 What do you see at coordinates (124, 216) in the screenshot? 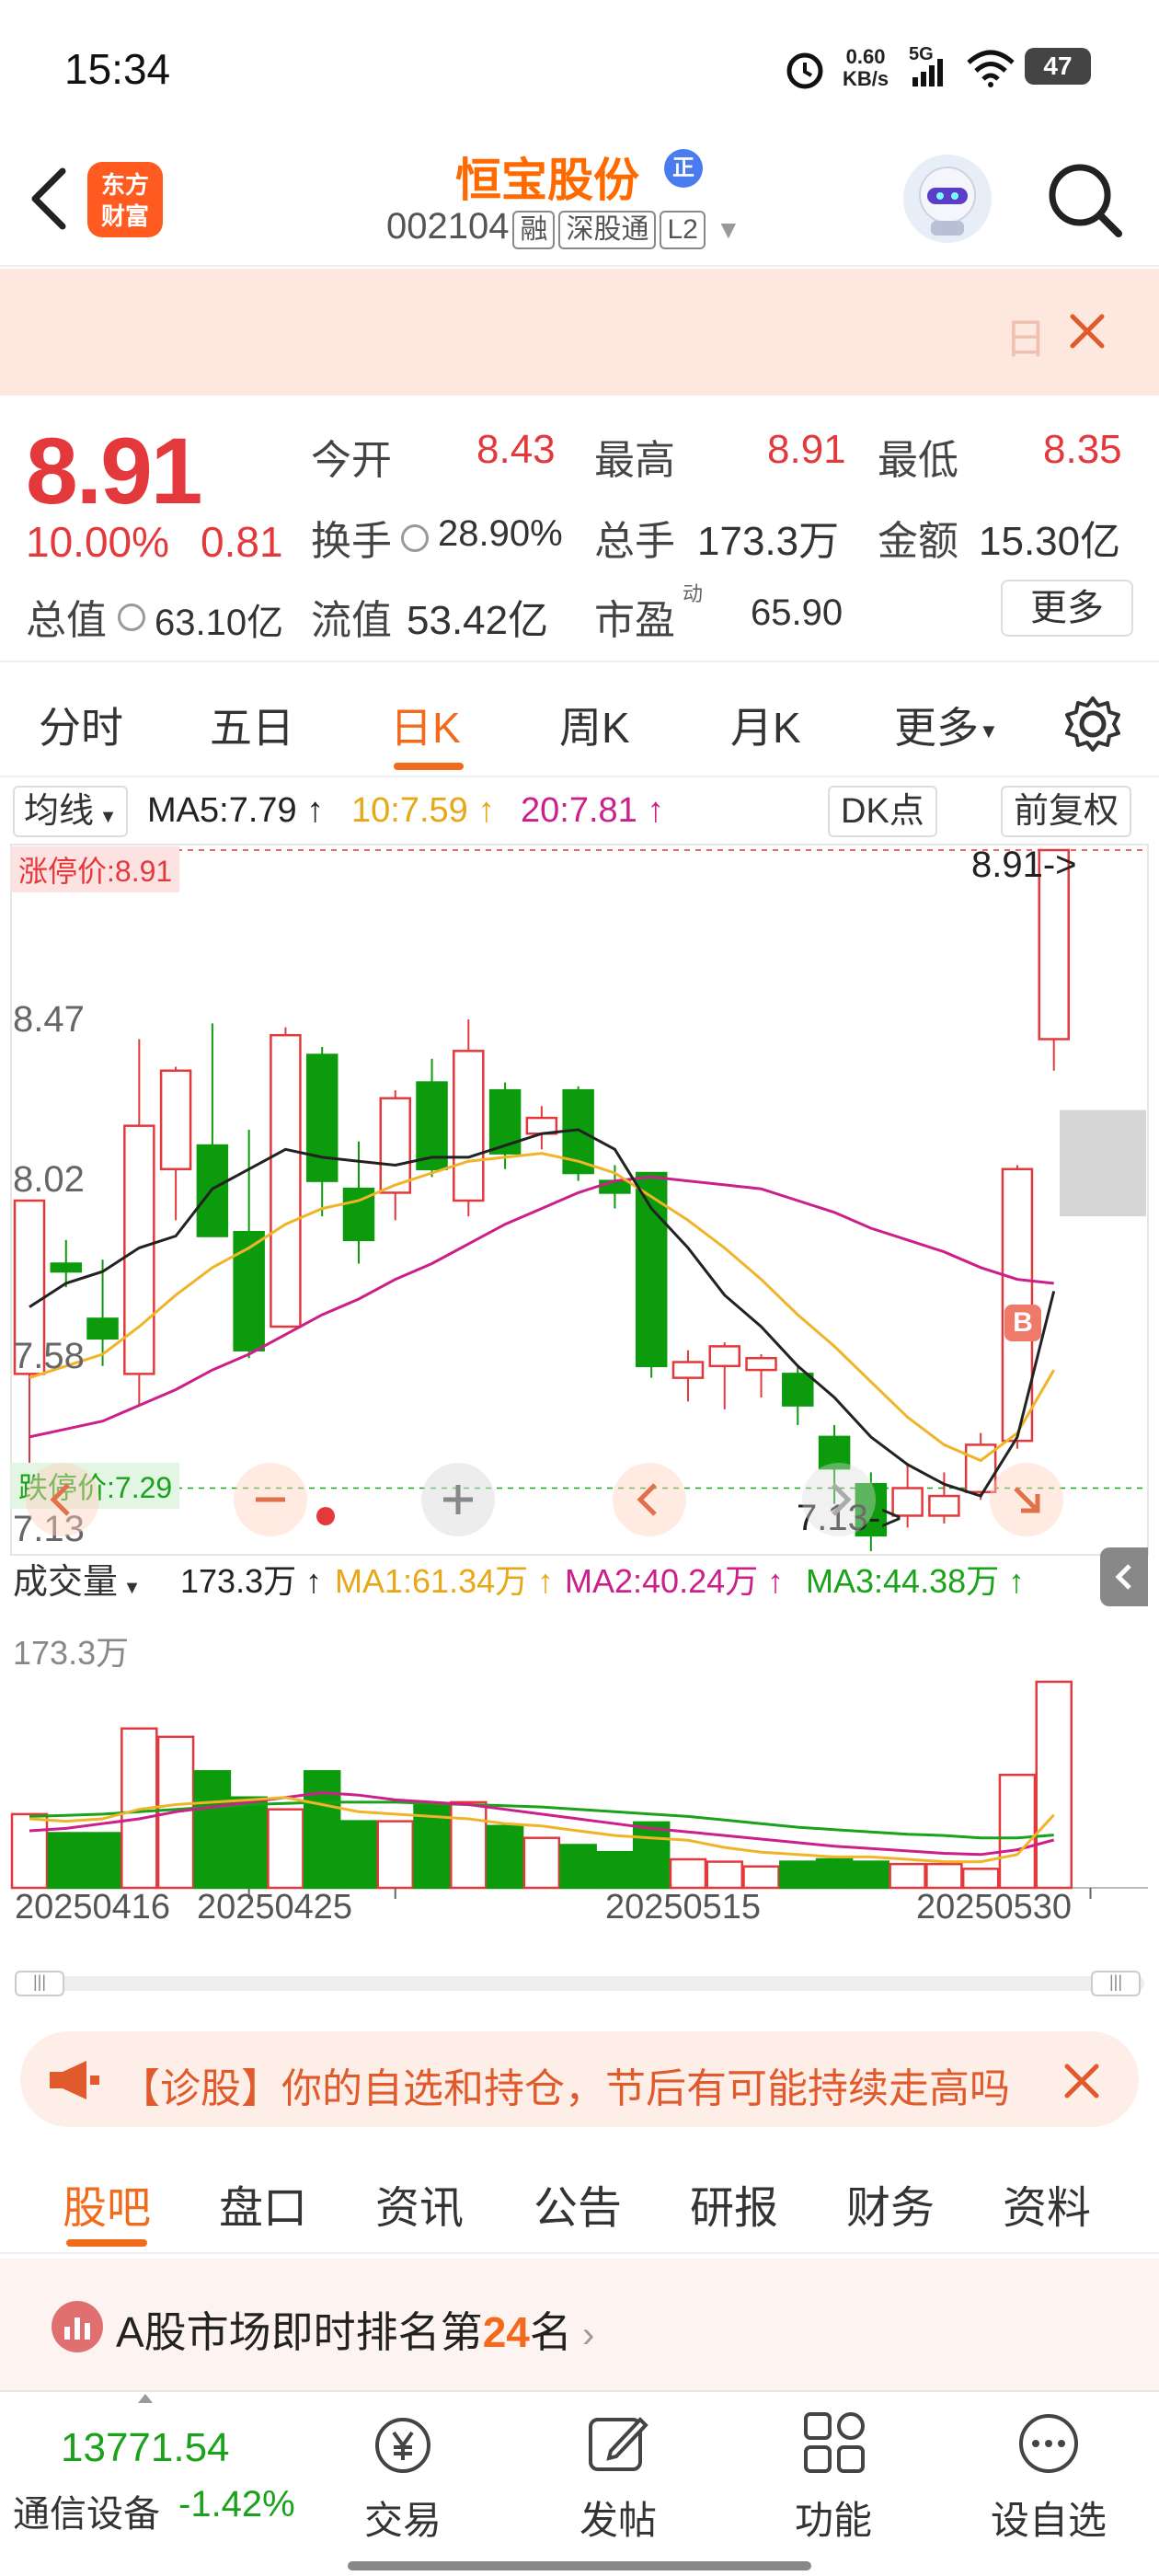
I see `logo-line2: 财富` at bounding box center [124, 216].